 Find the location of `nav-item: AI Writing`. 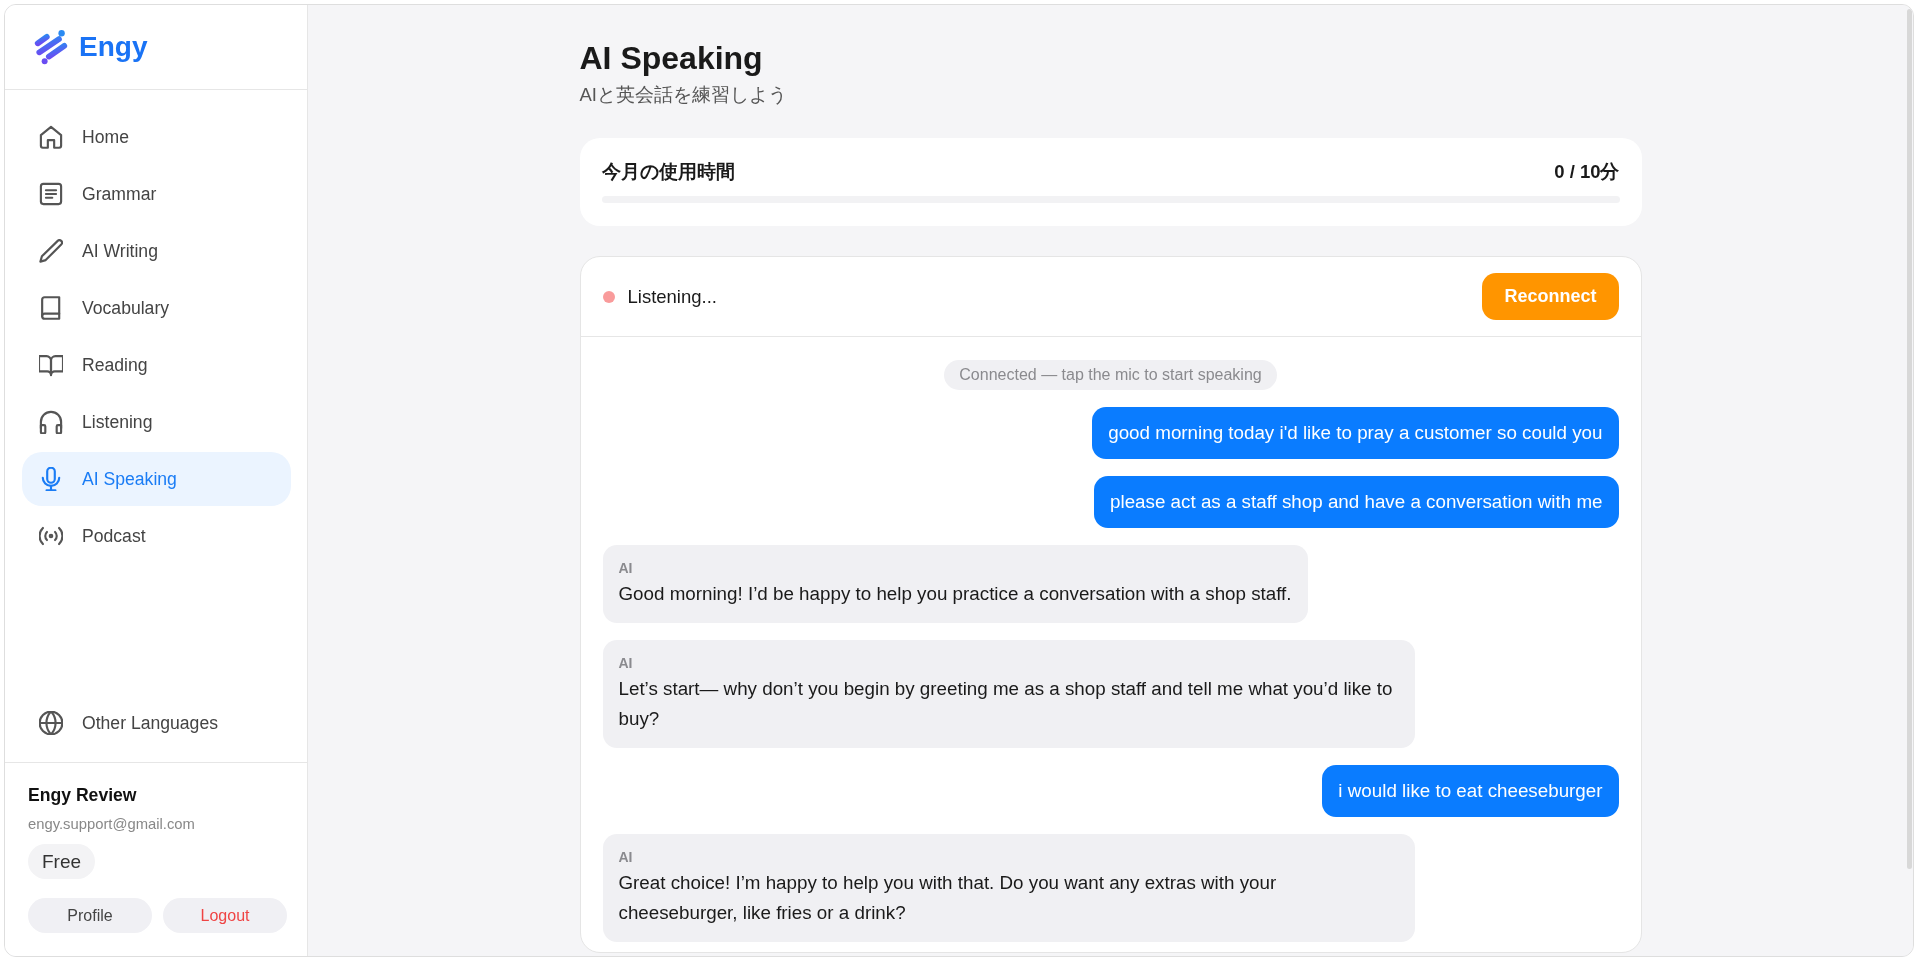

nav-item: AI Writing is located at coordinates (156, 251).